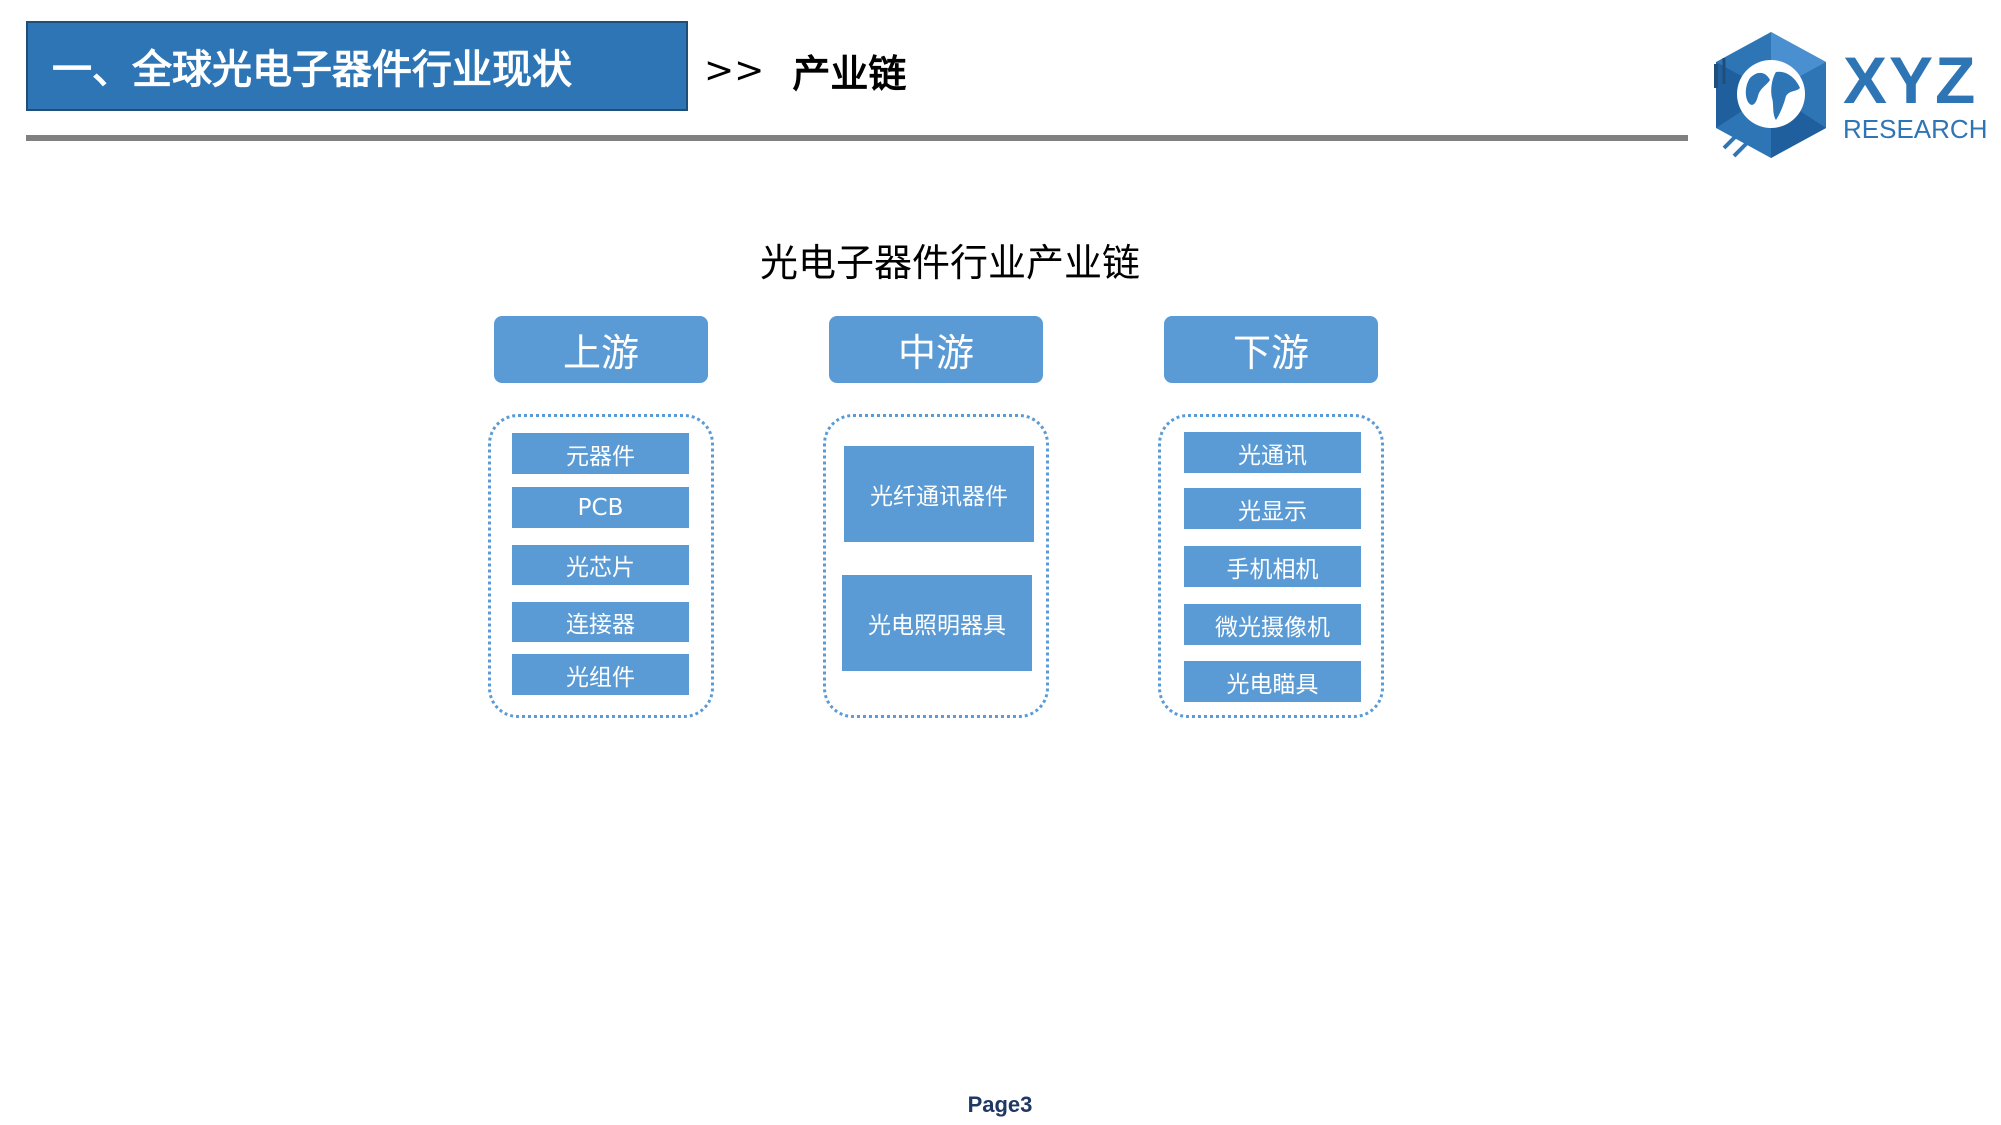 The image size is (2001, 1125). I want to click on upstream-item: 元器件, so click(600, 453).